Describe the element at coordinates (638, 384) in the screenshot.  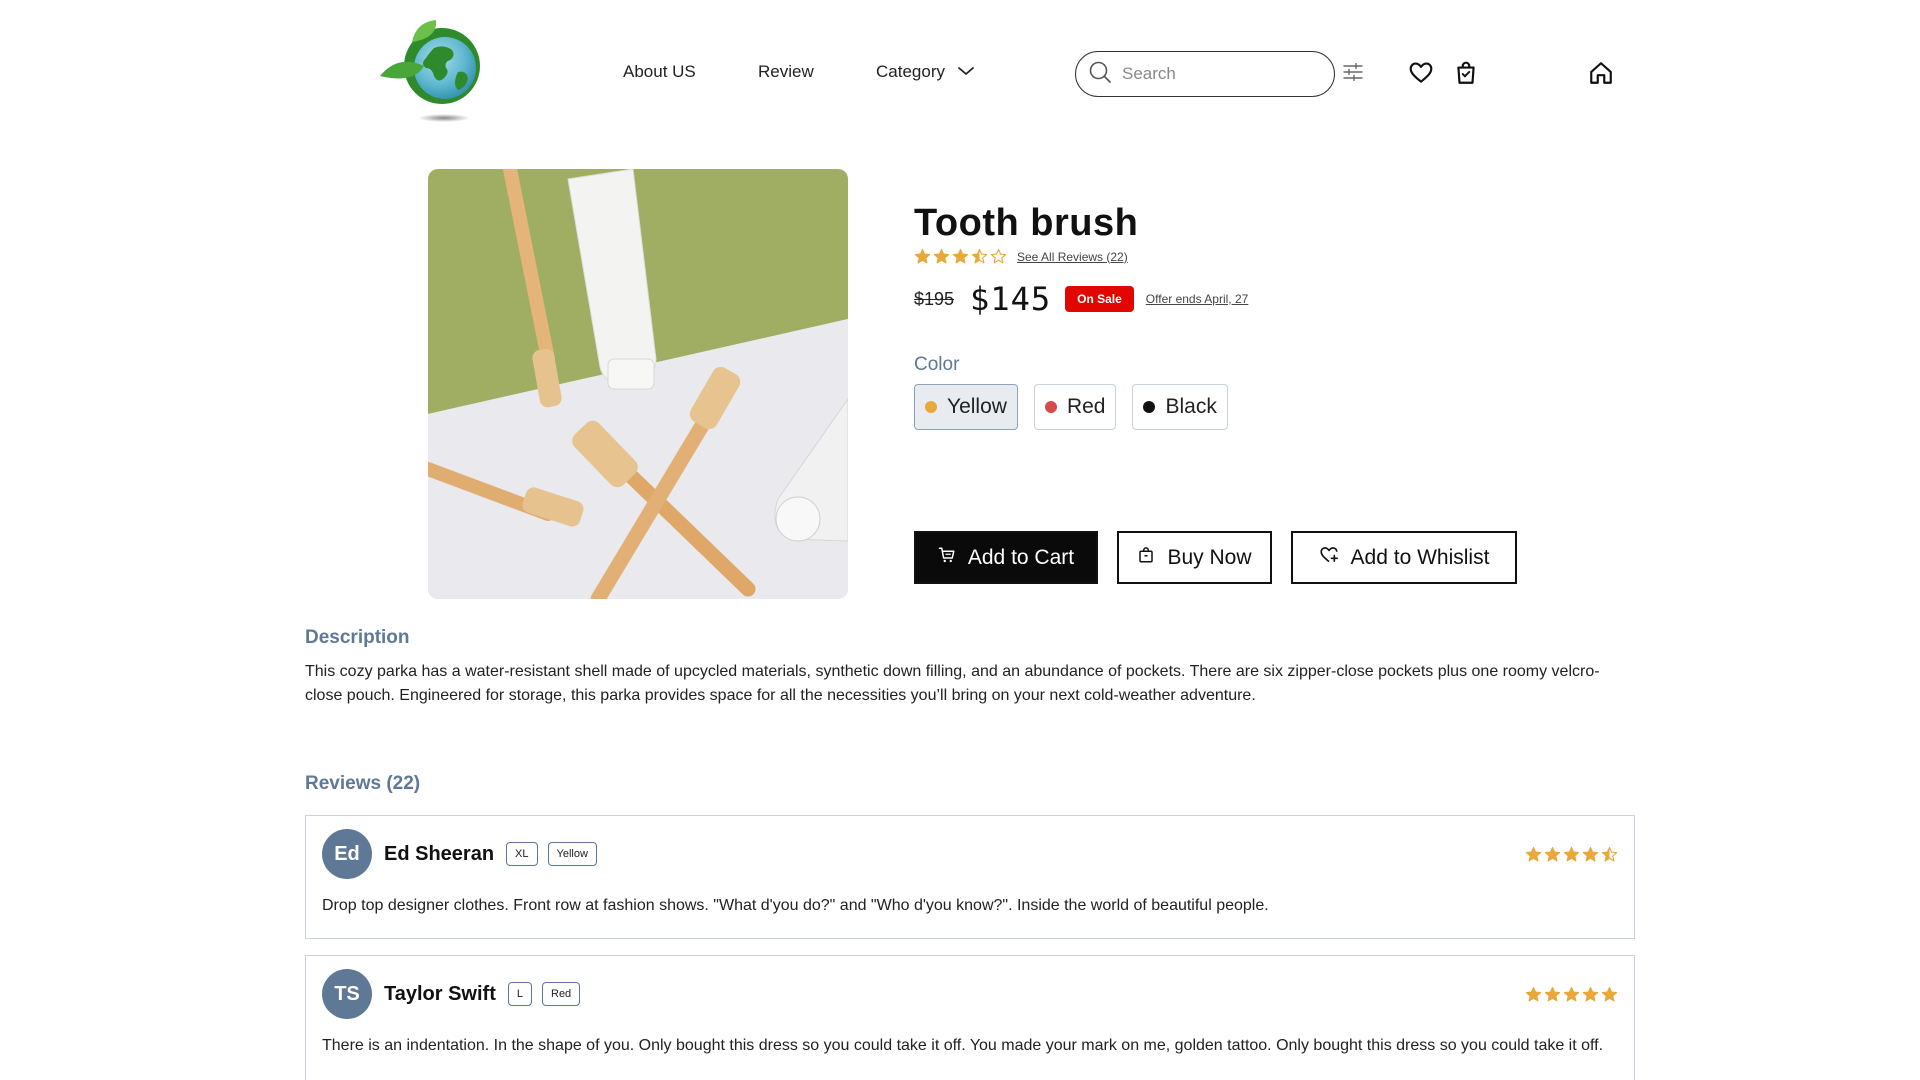
I see `product-image` at that location.